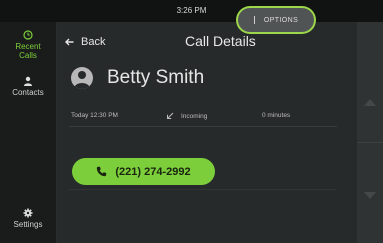  I want to click on contact-name: Betty Smith, so click(156, 77).